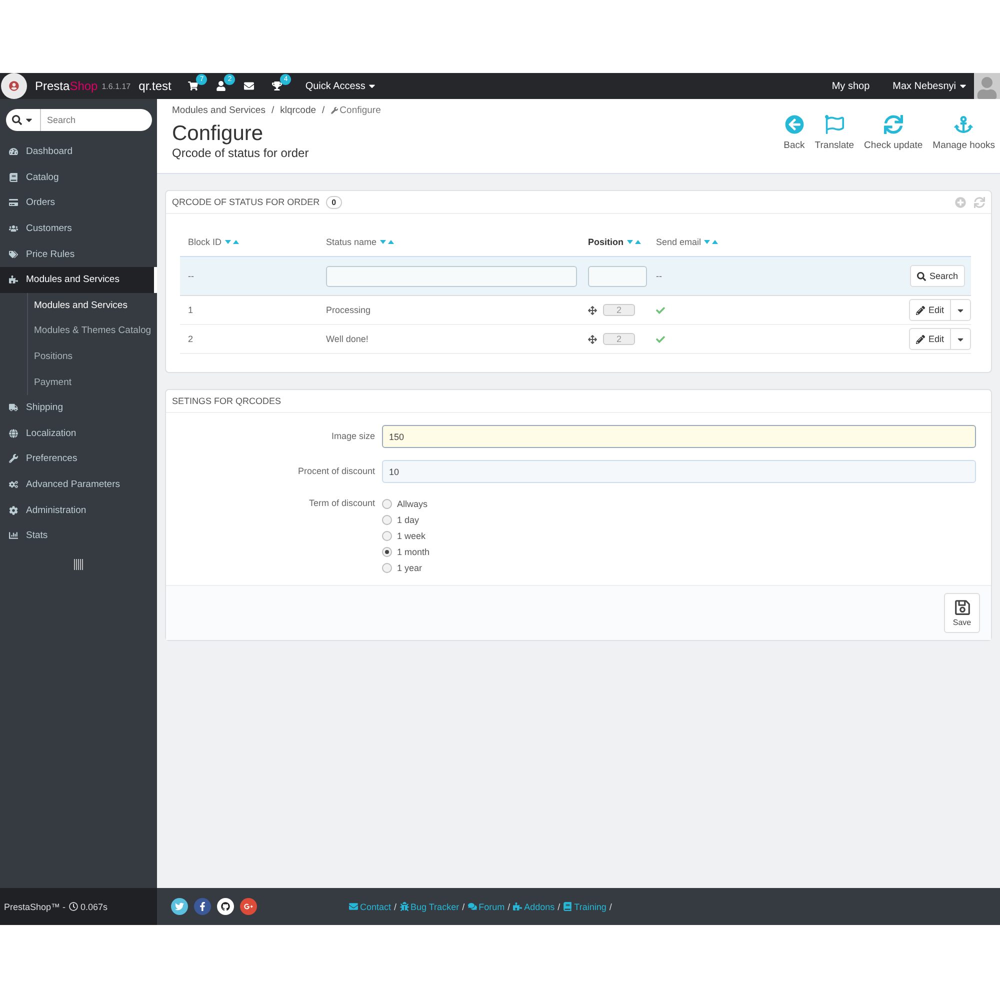 The width and height of the screenshot is (1000, 1000). I want to click on radio-label: 1 day, so click(408, 520).